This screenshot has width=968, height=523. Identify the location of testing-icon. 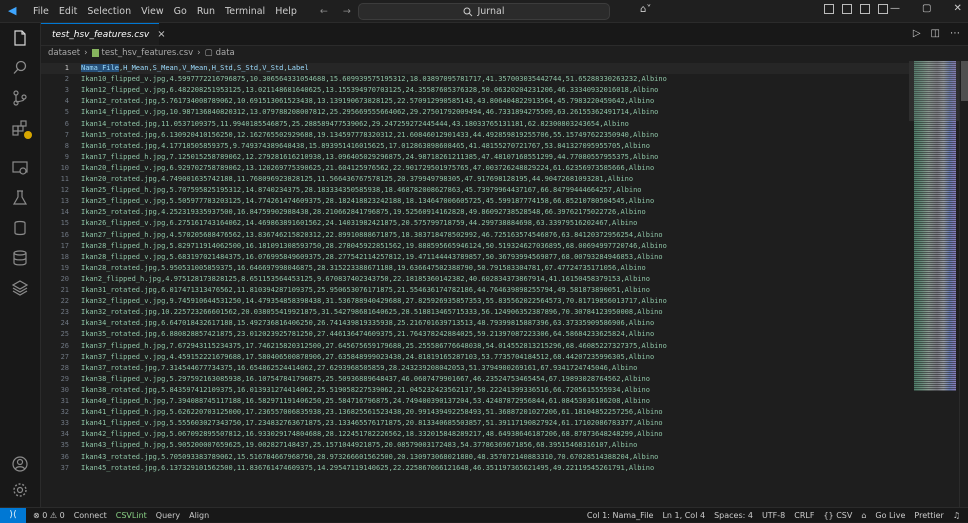
(20, 198).